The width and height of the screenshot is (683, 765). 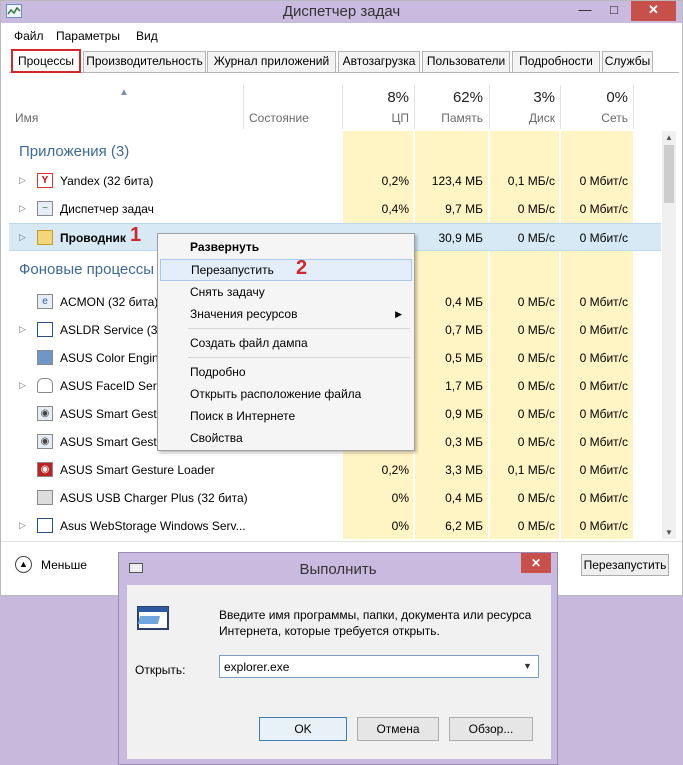 I want to click on scroll-thumb, so click(x=669, y=174).